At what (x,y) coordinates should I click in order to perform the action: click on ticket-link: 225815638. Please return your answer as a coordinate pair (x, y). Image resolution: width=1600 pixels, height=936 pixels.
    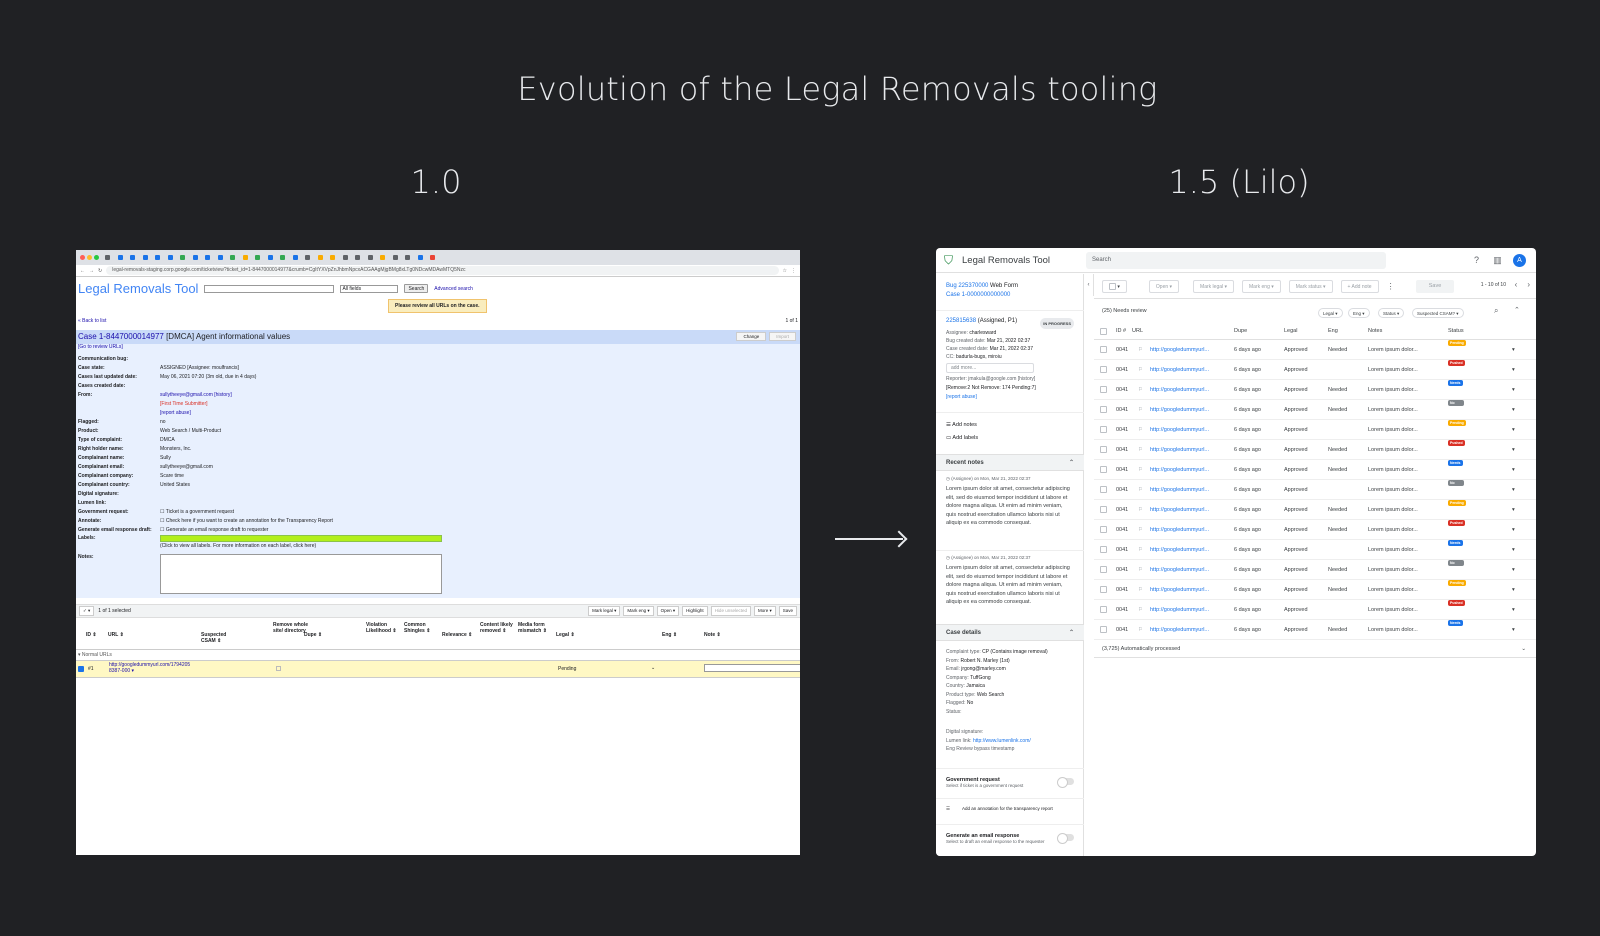
    Looking at the image, I should click on (961, 321).